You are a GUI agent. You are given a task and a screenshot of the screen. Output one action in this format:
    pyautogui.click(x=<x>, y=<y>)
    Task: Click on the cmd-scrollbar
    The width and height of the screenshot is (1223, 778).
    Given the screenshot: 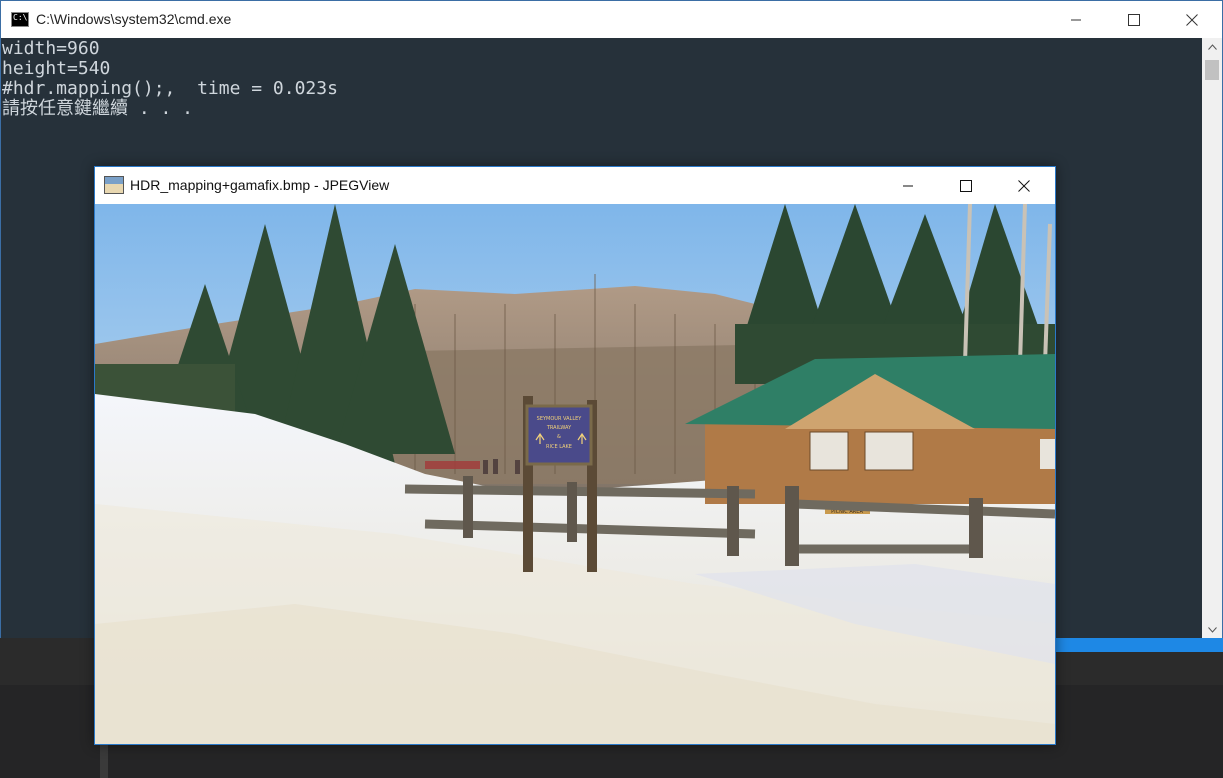 What is the action you would take?
    pyautogui.click(x=1212, y=338)
    